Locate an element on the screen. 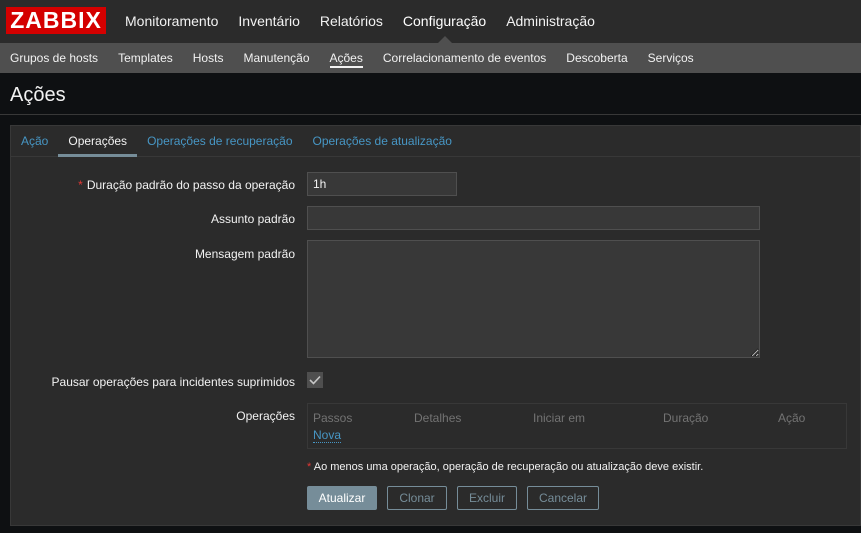 The width and height of the screenshot is (861, 533). subnav-acoes: Ações is located at coordinates (346, 58).